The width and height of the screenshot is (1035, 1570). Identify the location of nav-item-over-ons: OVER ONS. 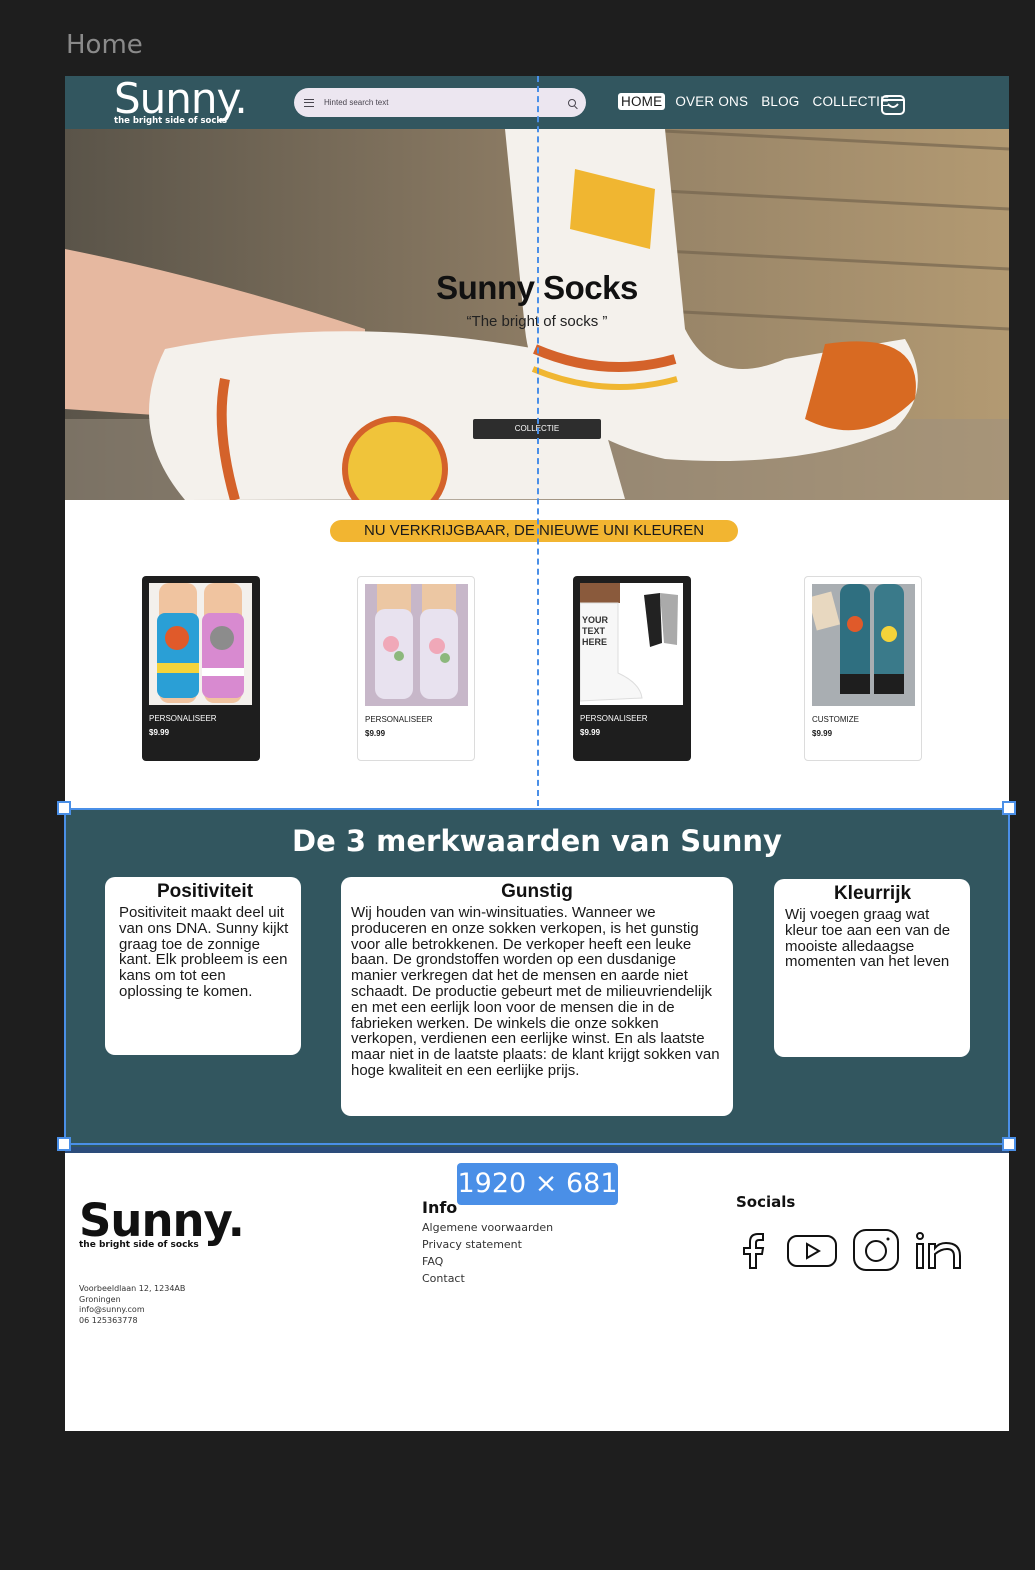
(711, 101).